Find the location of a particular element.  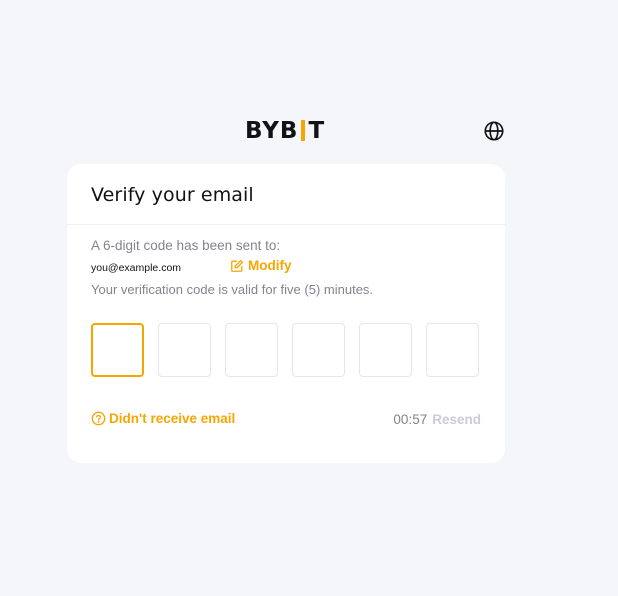

countdown-timer: 00:57 is located at coordinates (410, 419).